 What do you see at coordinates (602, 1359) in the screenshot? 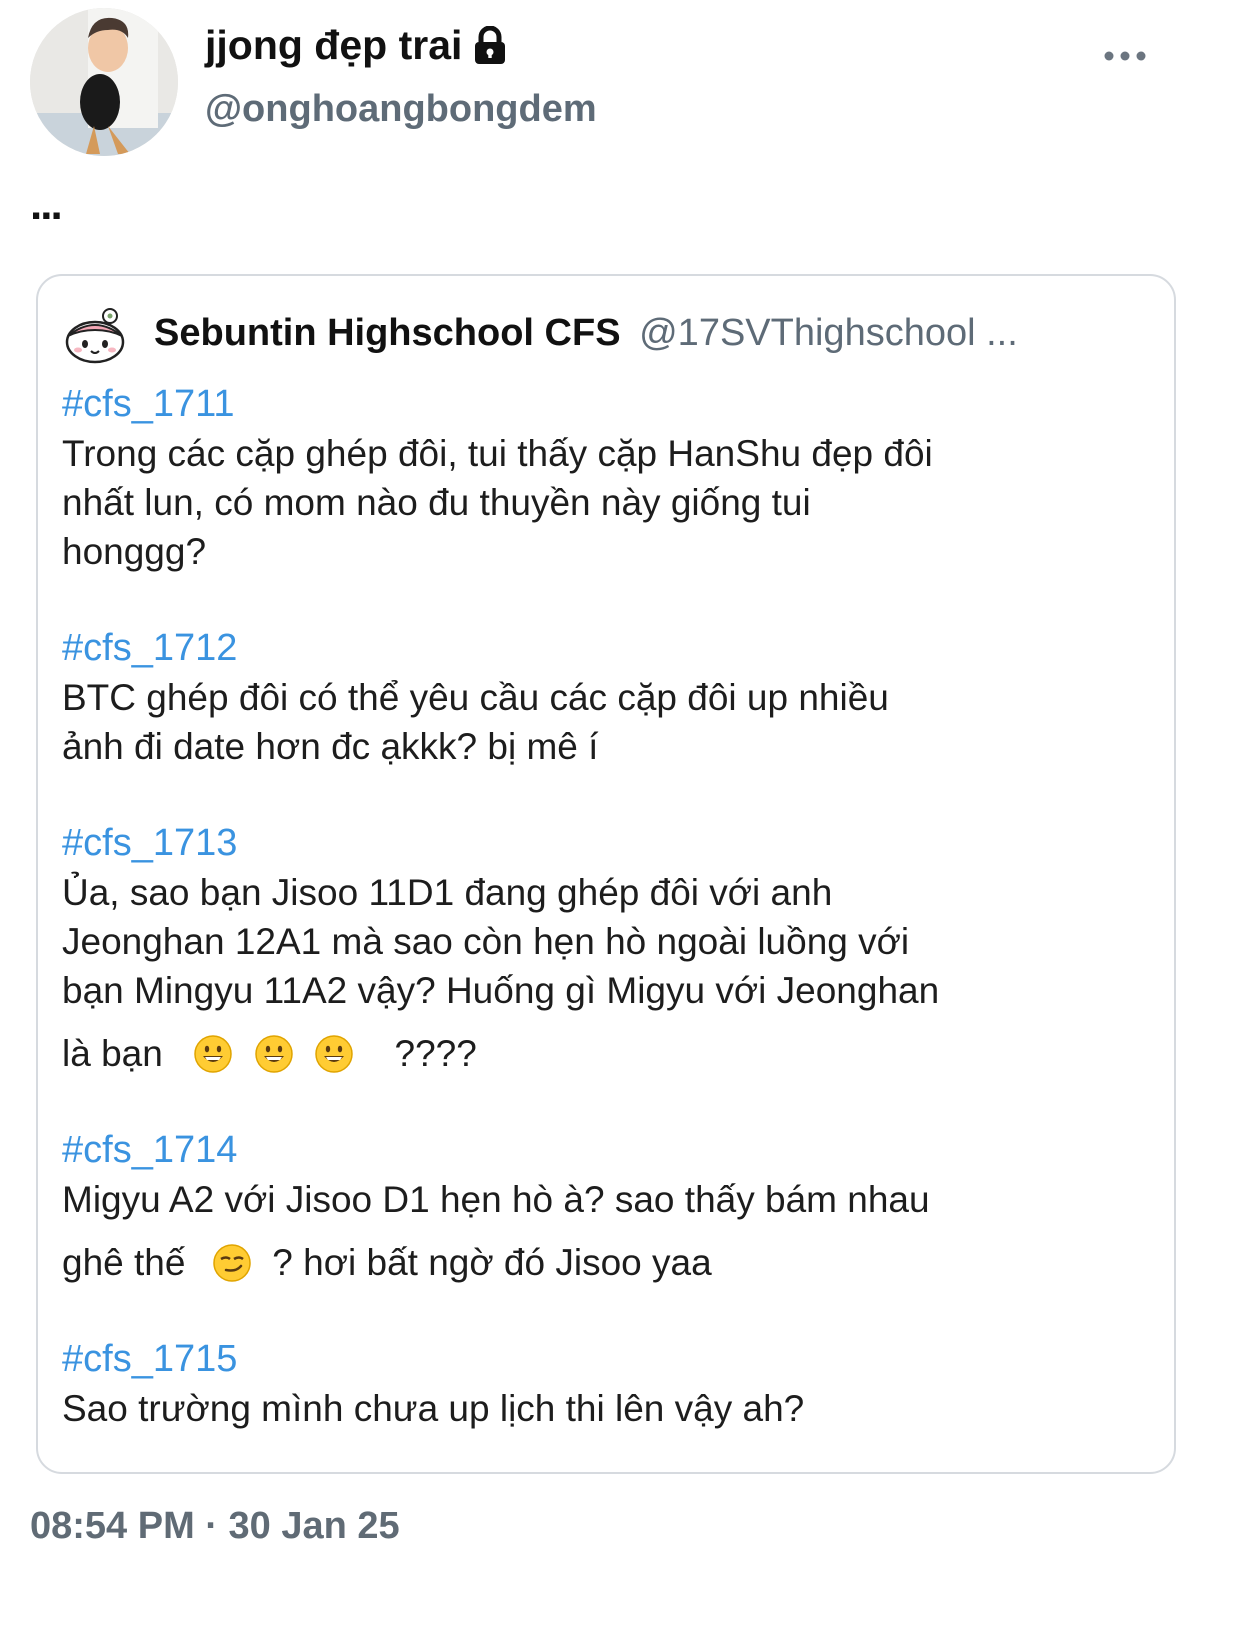
I see `hashtag-link: #cfs_1715` at bounding box center [602, 1359].